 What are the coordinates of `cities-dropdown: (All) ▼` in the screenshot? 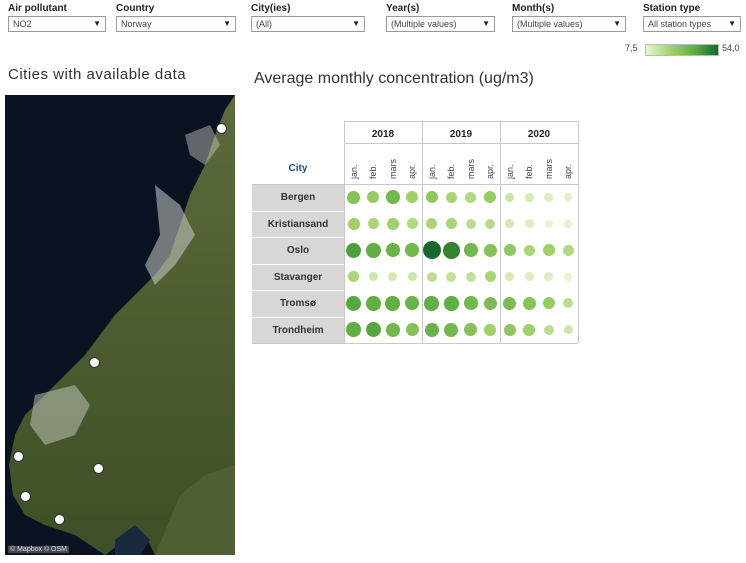 It's located at (308, 24).